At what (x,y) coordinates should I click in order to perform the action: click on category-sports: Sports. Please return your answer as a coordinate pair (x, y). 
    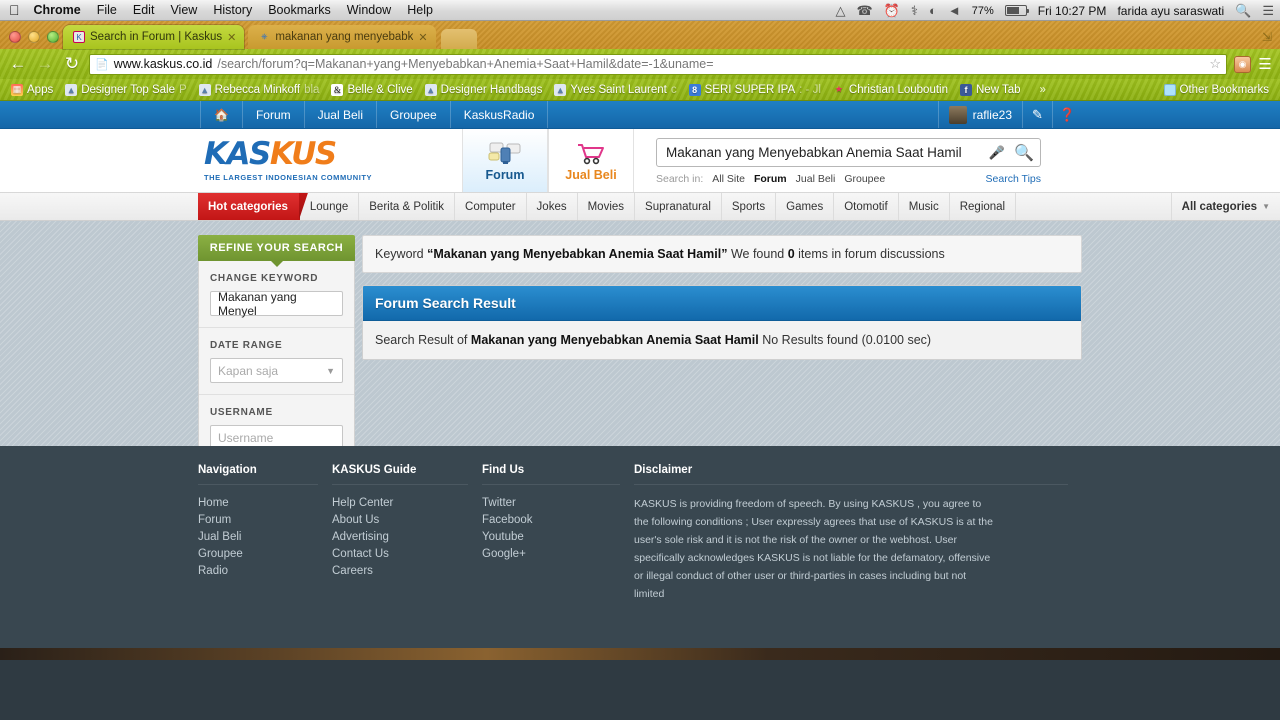
    Looking at the image, I should click on (749, 206).